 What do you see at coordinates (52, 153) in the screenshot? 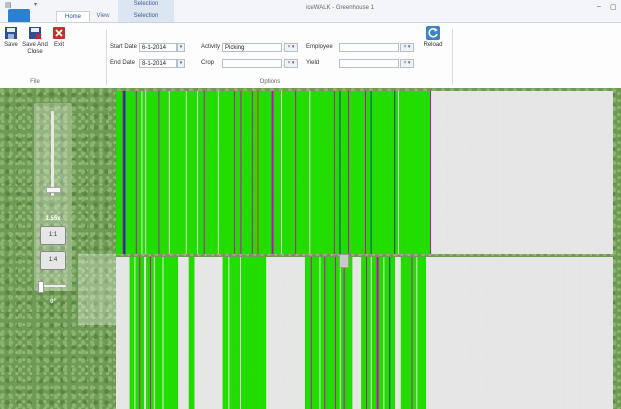
I see `zoom-slider` at bounding box center [52, 153].